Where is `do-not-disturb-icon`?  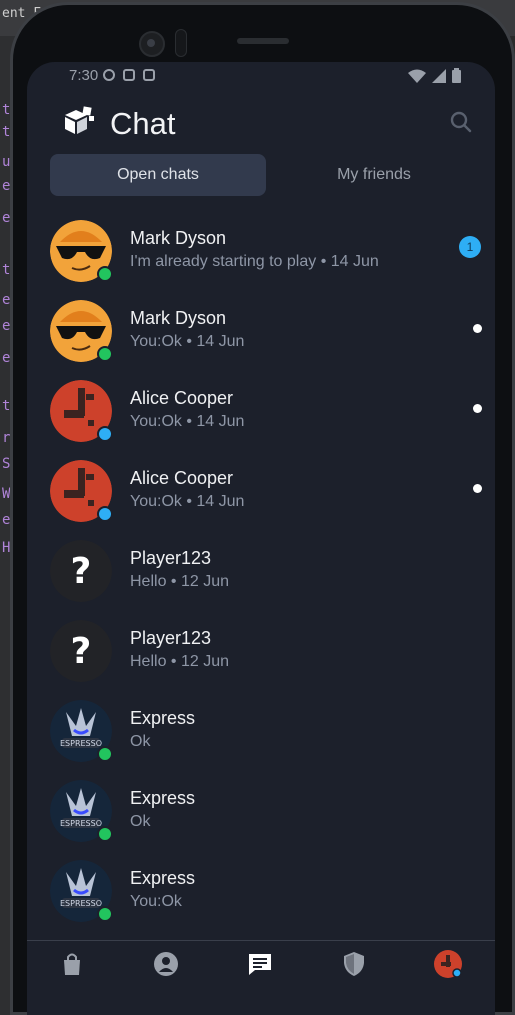
do-not-disturb-icon is located at coordinates (109, 75).